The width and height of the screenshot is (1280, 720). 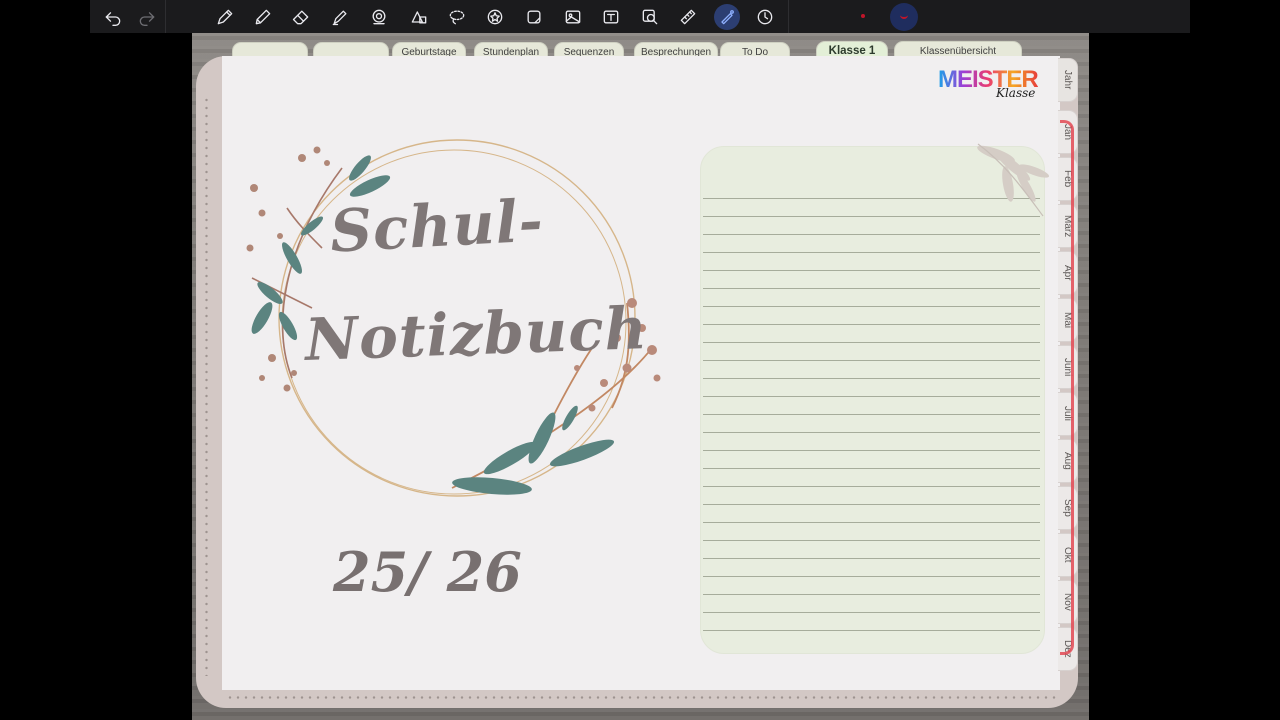 I want to click on pen-icon, so click(x=225, y=17).